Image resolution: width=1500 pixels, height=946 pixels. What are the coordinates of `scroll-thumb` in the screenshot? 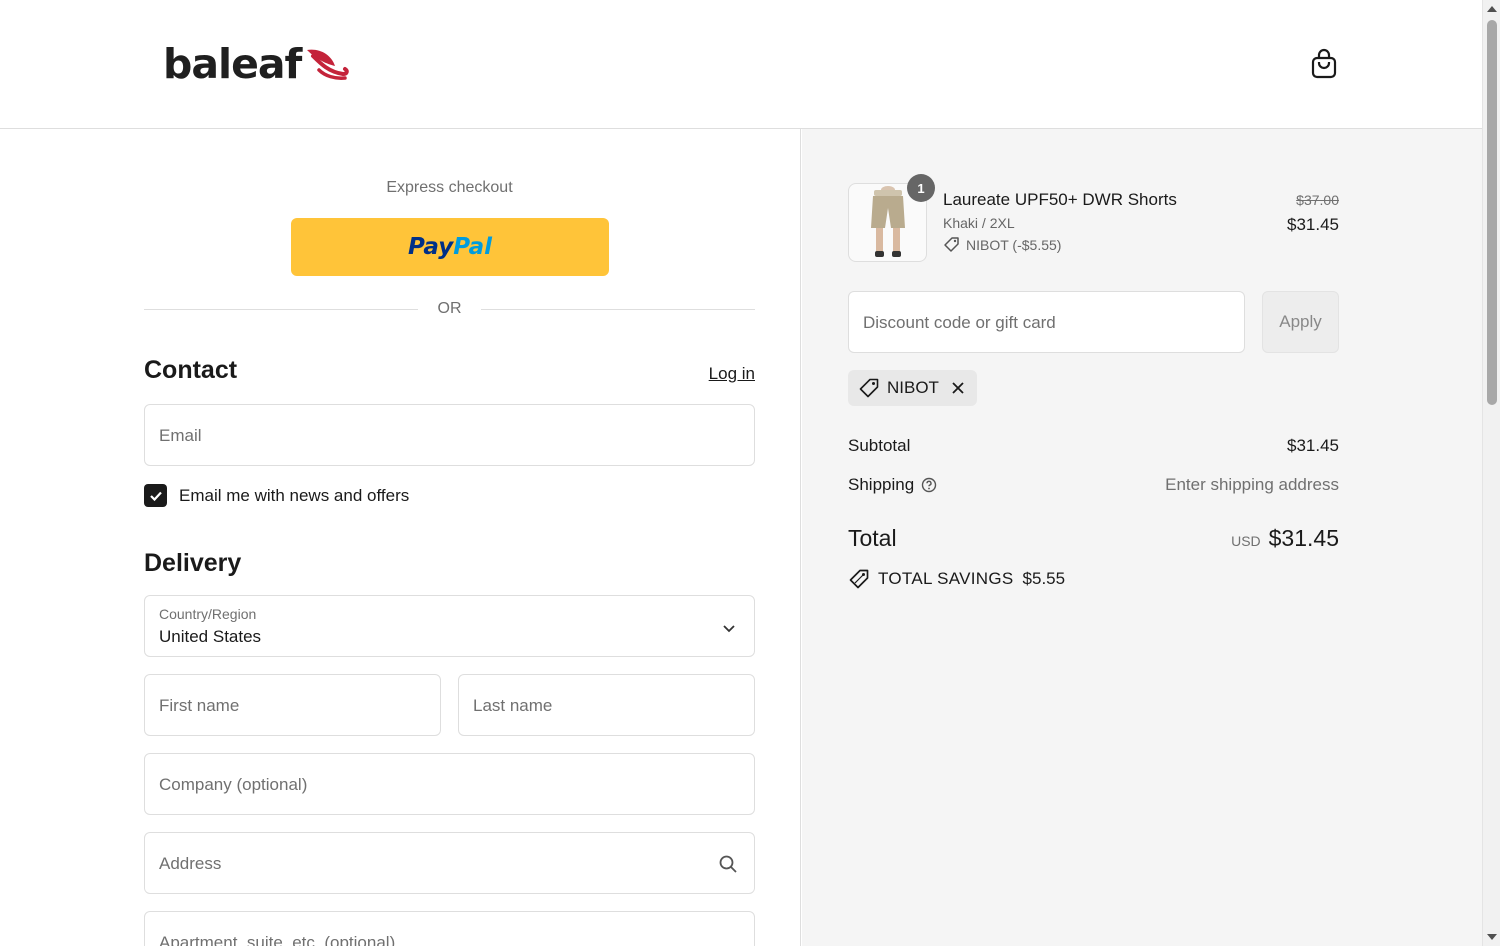 It's located at (1492, 212).